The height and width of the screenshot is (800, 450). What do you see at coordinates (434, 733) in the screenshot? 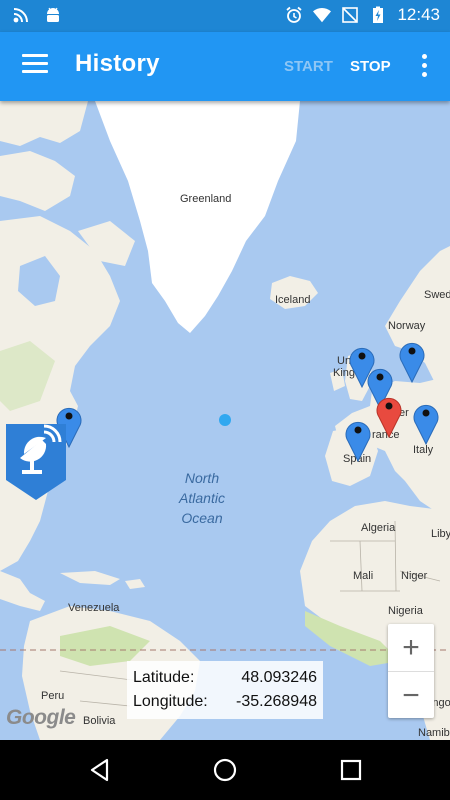
I see `map-label-namibia: Namib` at bounding box center [434, 733].